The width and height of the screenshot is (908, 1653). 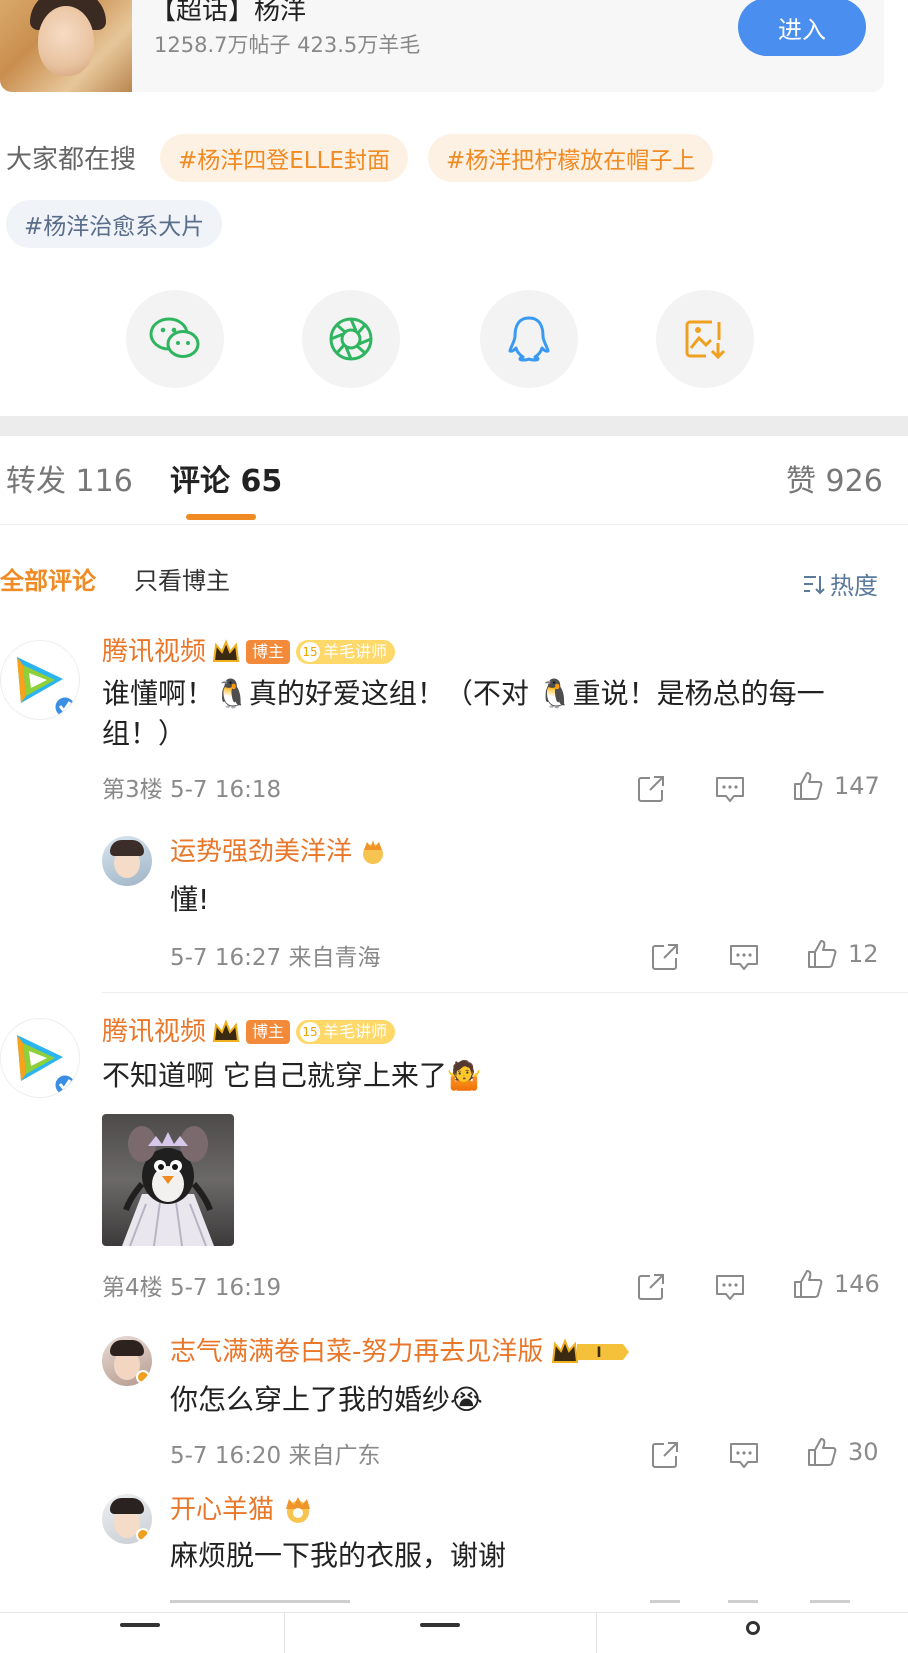 What do you see at coordinates (182, 581) in the screenshot?
I see `filter-blogger-only: 只看博主` at bounding box center [182, 581].